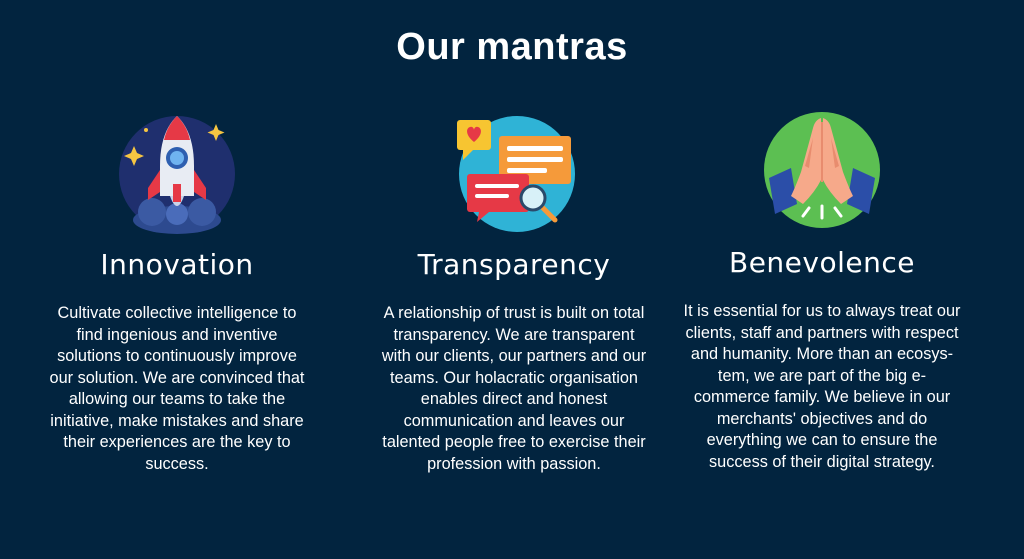  I want to click on praying-hands-icon, so click(822, 170).